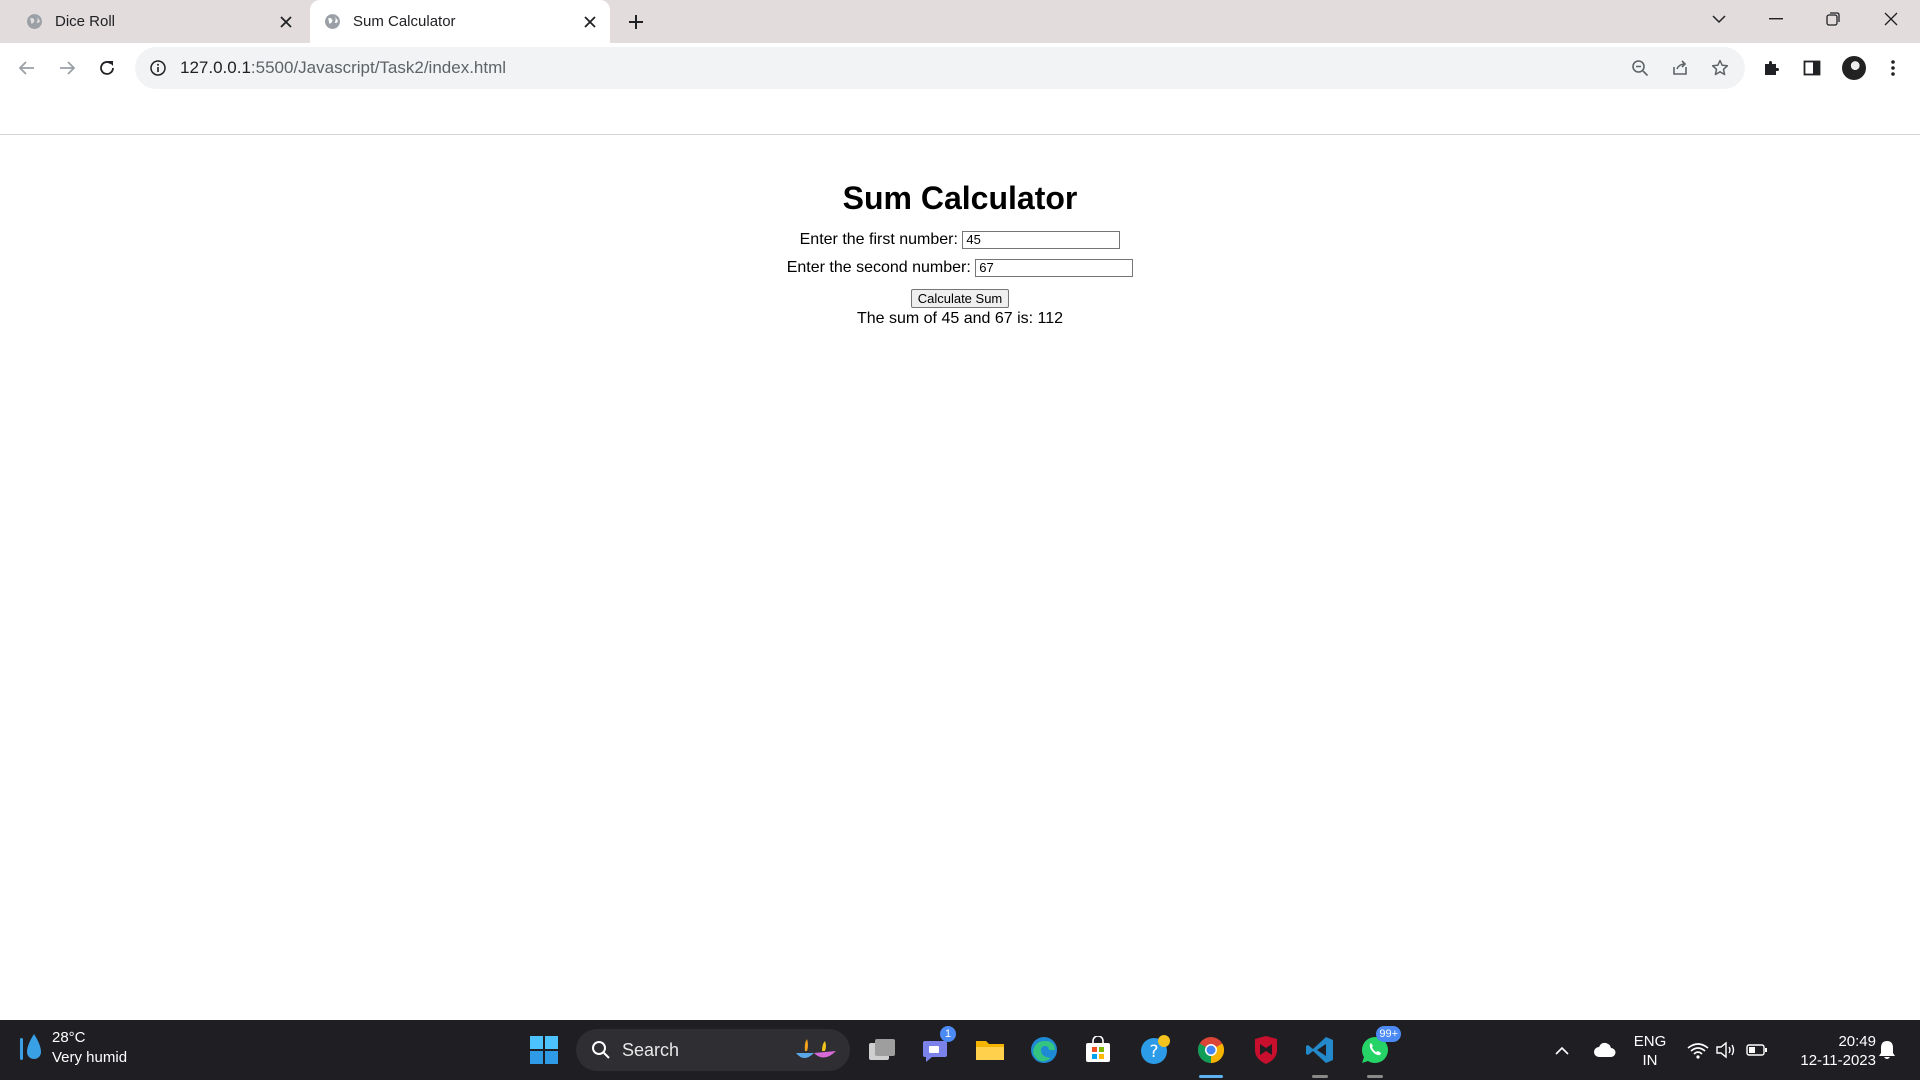 This screenshot has width=1920, height=1080. I want to click on vscode-icon, so click(1319, 1050).